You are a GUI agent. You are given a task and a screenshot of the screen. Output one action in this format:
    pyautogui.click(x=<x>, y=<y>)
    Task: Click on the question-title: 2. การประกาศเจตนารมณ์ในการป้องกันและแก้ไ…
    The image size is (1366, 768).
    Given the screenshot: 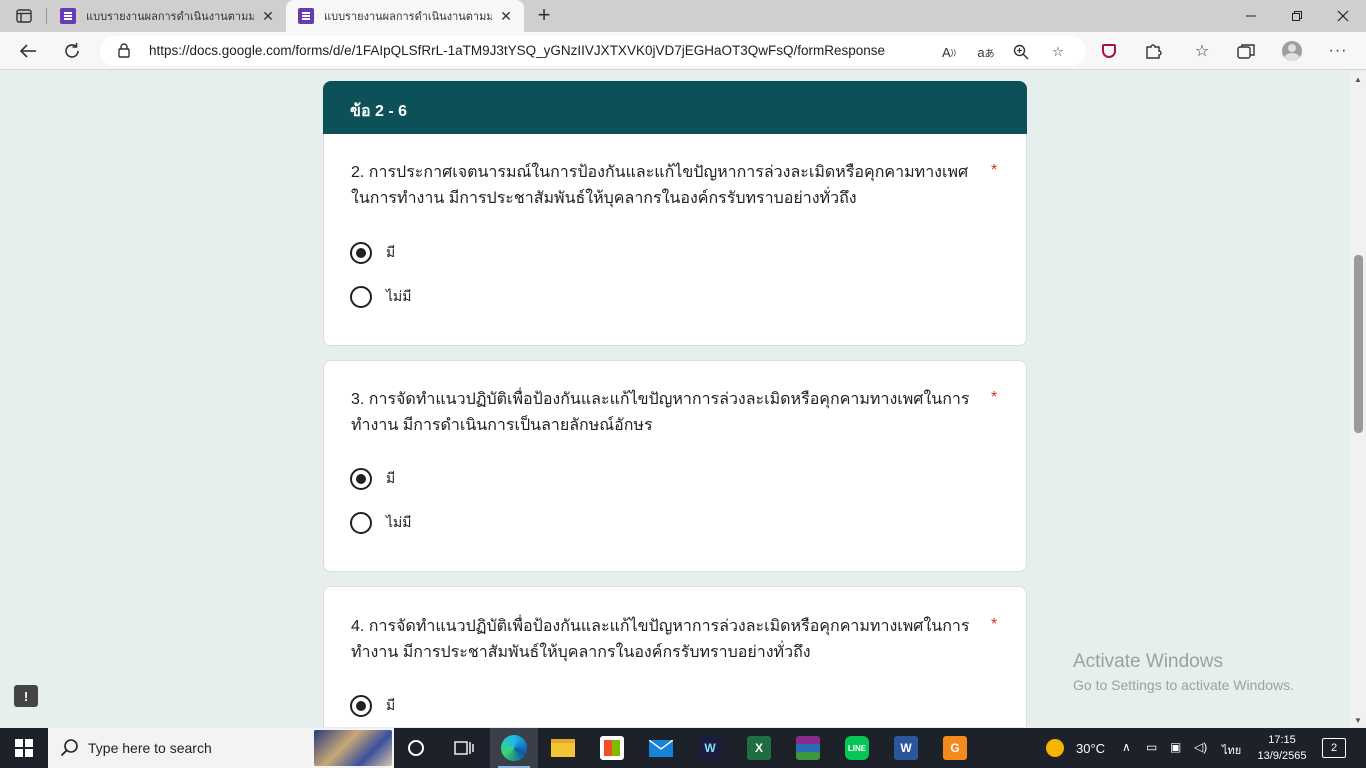 What is the action you would take?
    pyautogui.click(x=660, y=185)
    